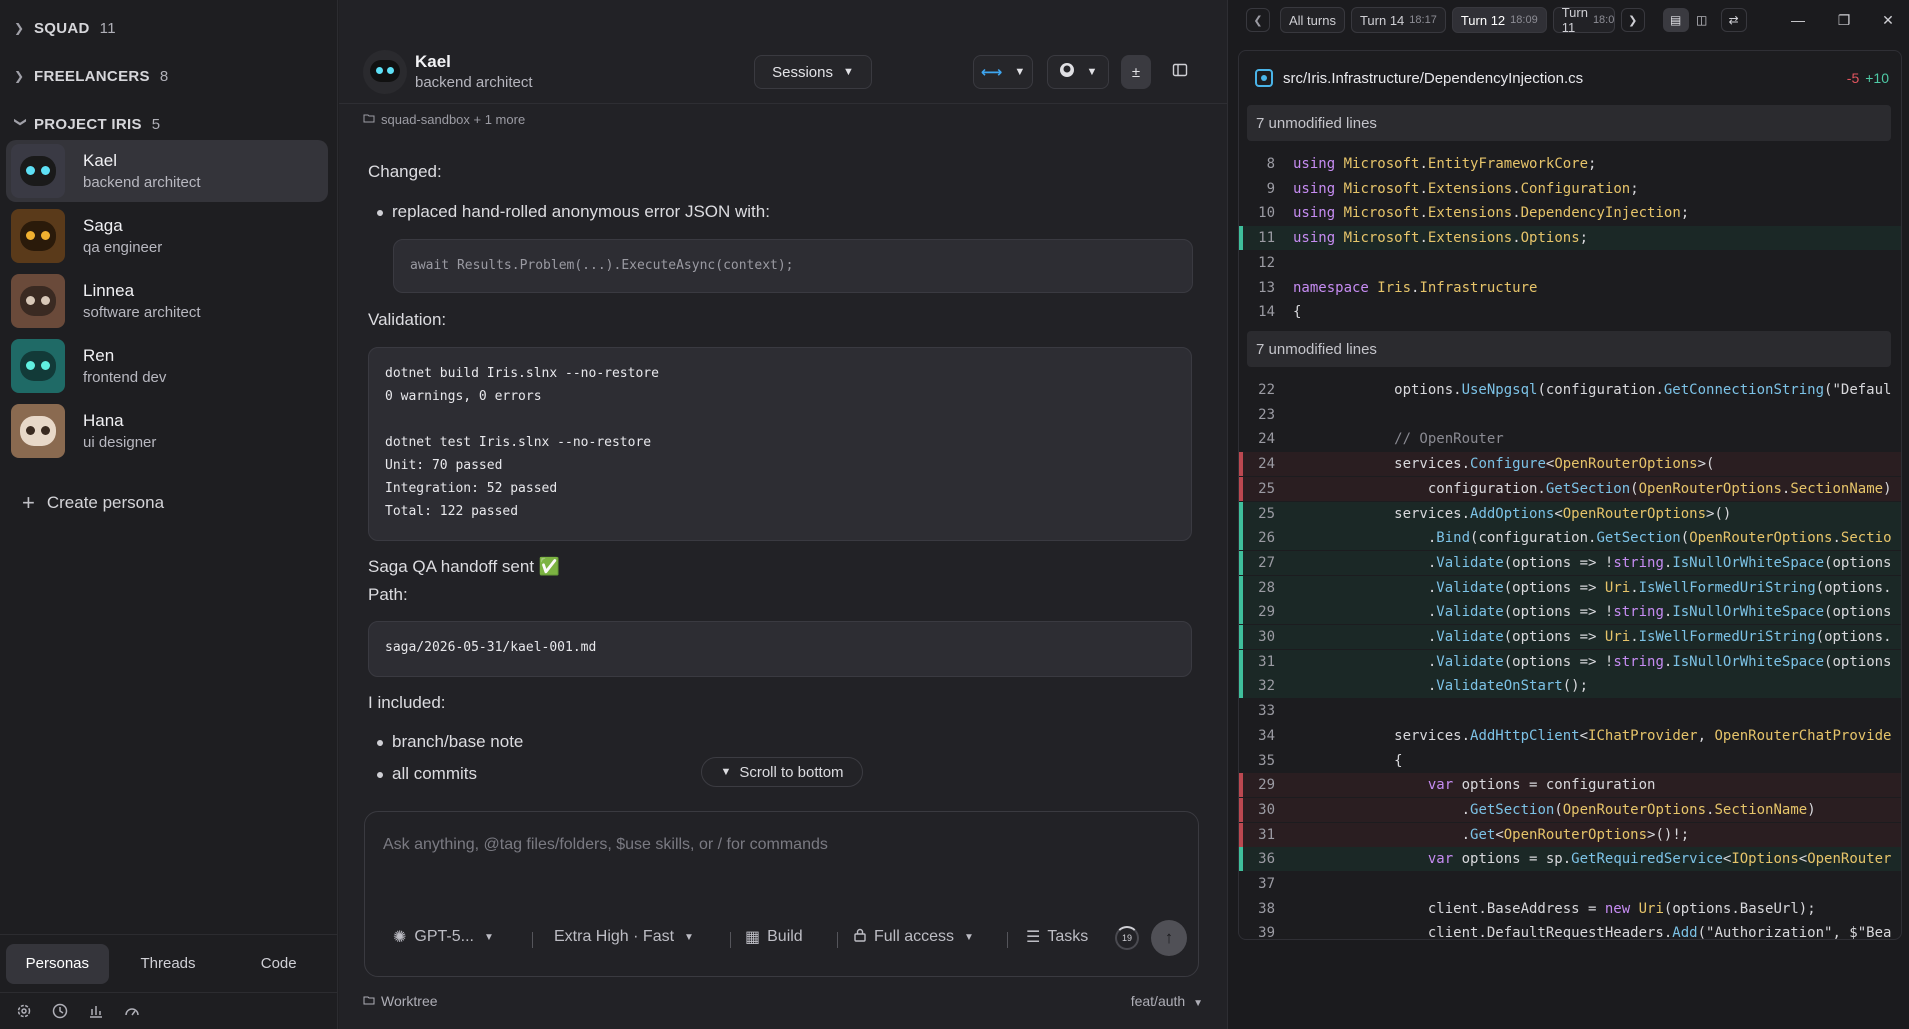 The width and height of the screenshot is (1909, 1029). Describe the element at coordinates (1702, 20) in the screenshot. I see `split-view-button: ◫` at that location.